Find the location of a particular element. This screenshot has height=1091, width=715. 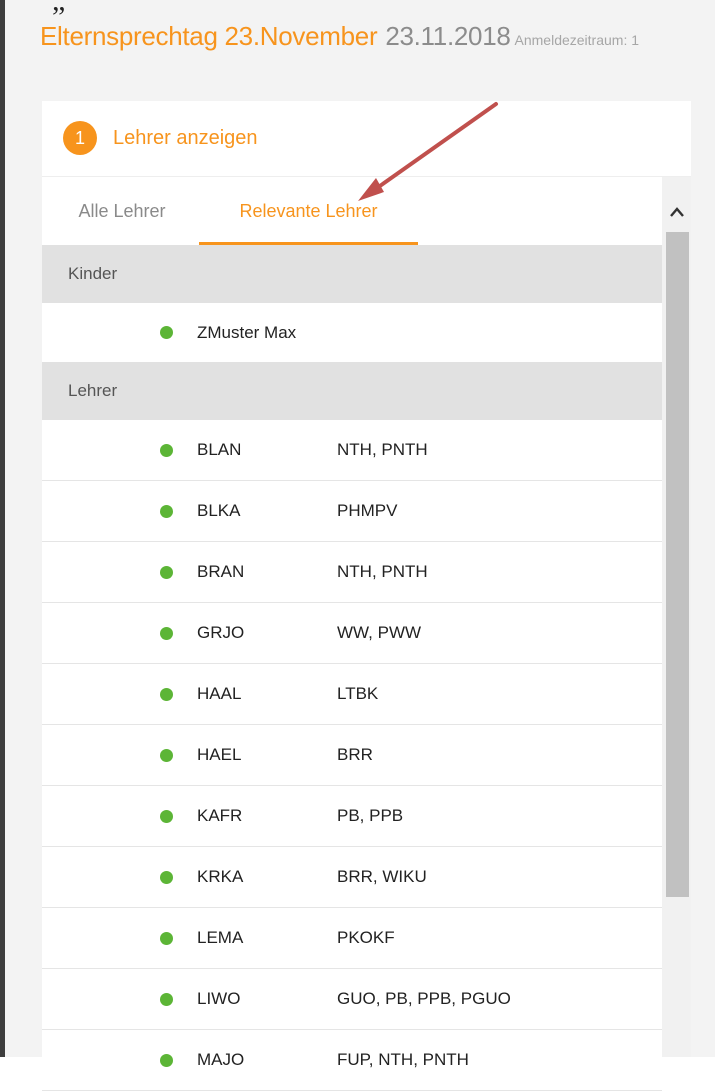

scrollbar is located at coordinates (676, 617).